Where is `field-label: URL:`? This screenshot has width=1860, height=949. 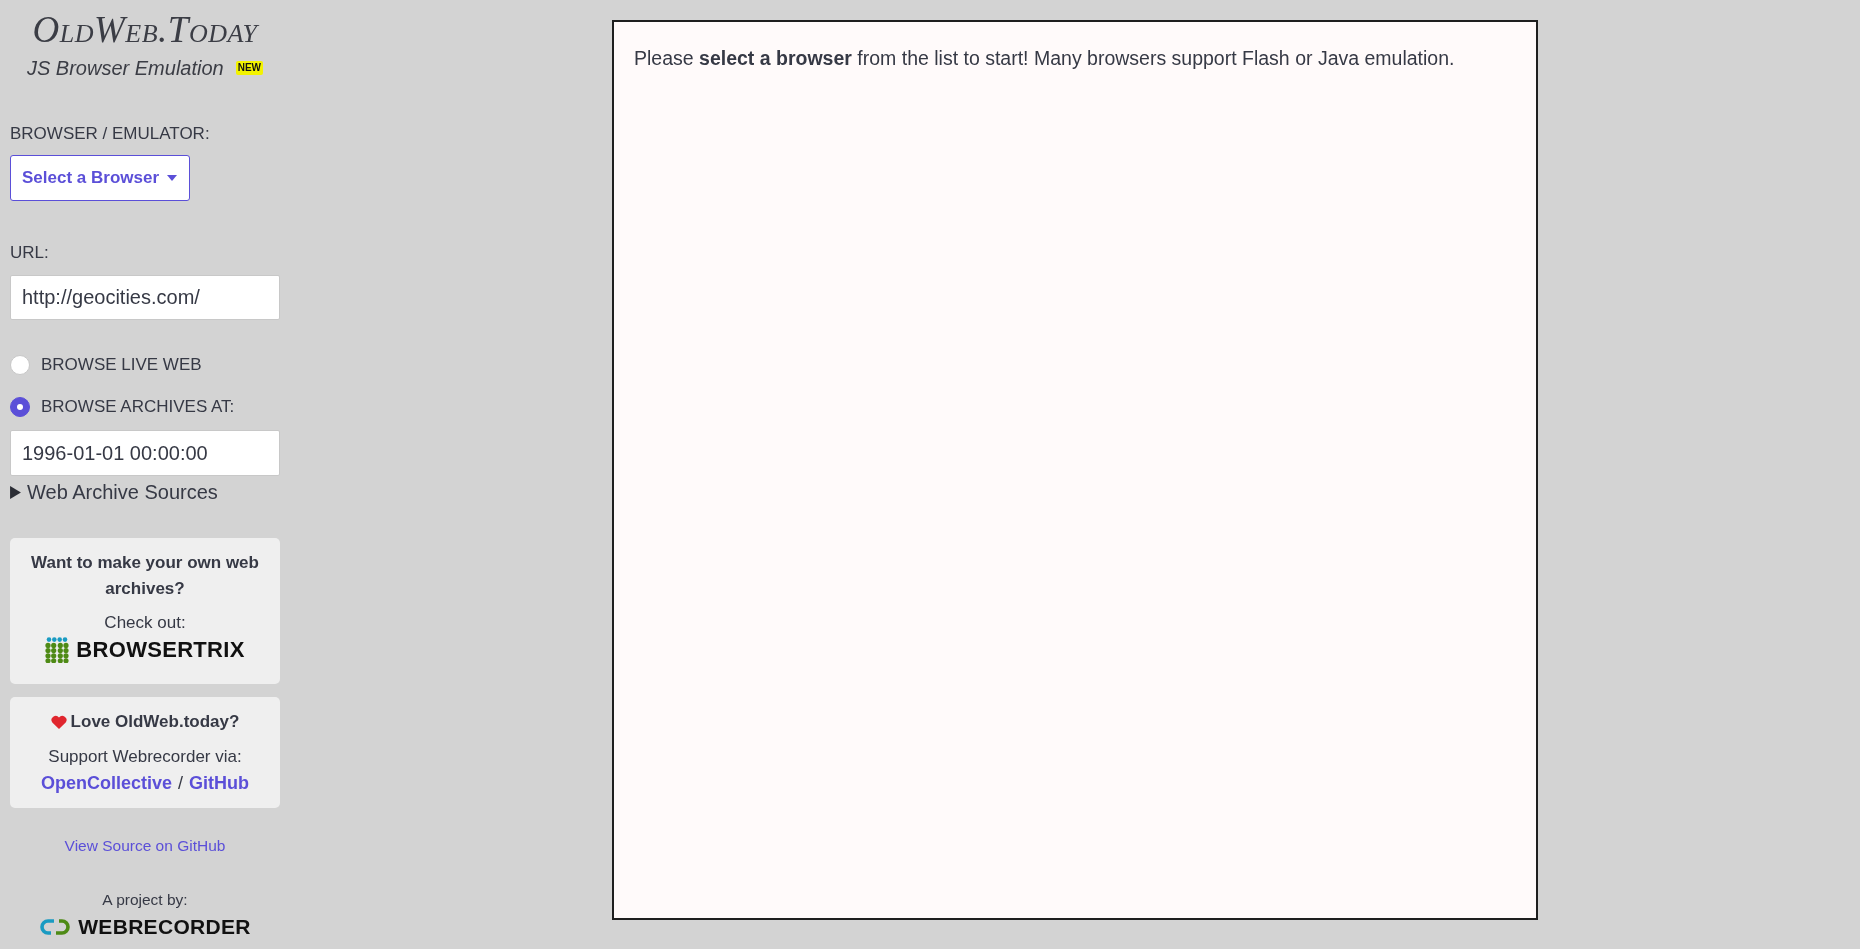
field-label: URL: is located at coordinates (29, 253).